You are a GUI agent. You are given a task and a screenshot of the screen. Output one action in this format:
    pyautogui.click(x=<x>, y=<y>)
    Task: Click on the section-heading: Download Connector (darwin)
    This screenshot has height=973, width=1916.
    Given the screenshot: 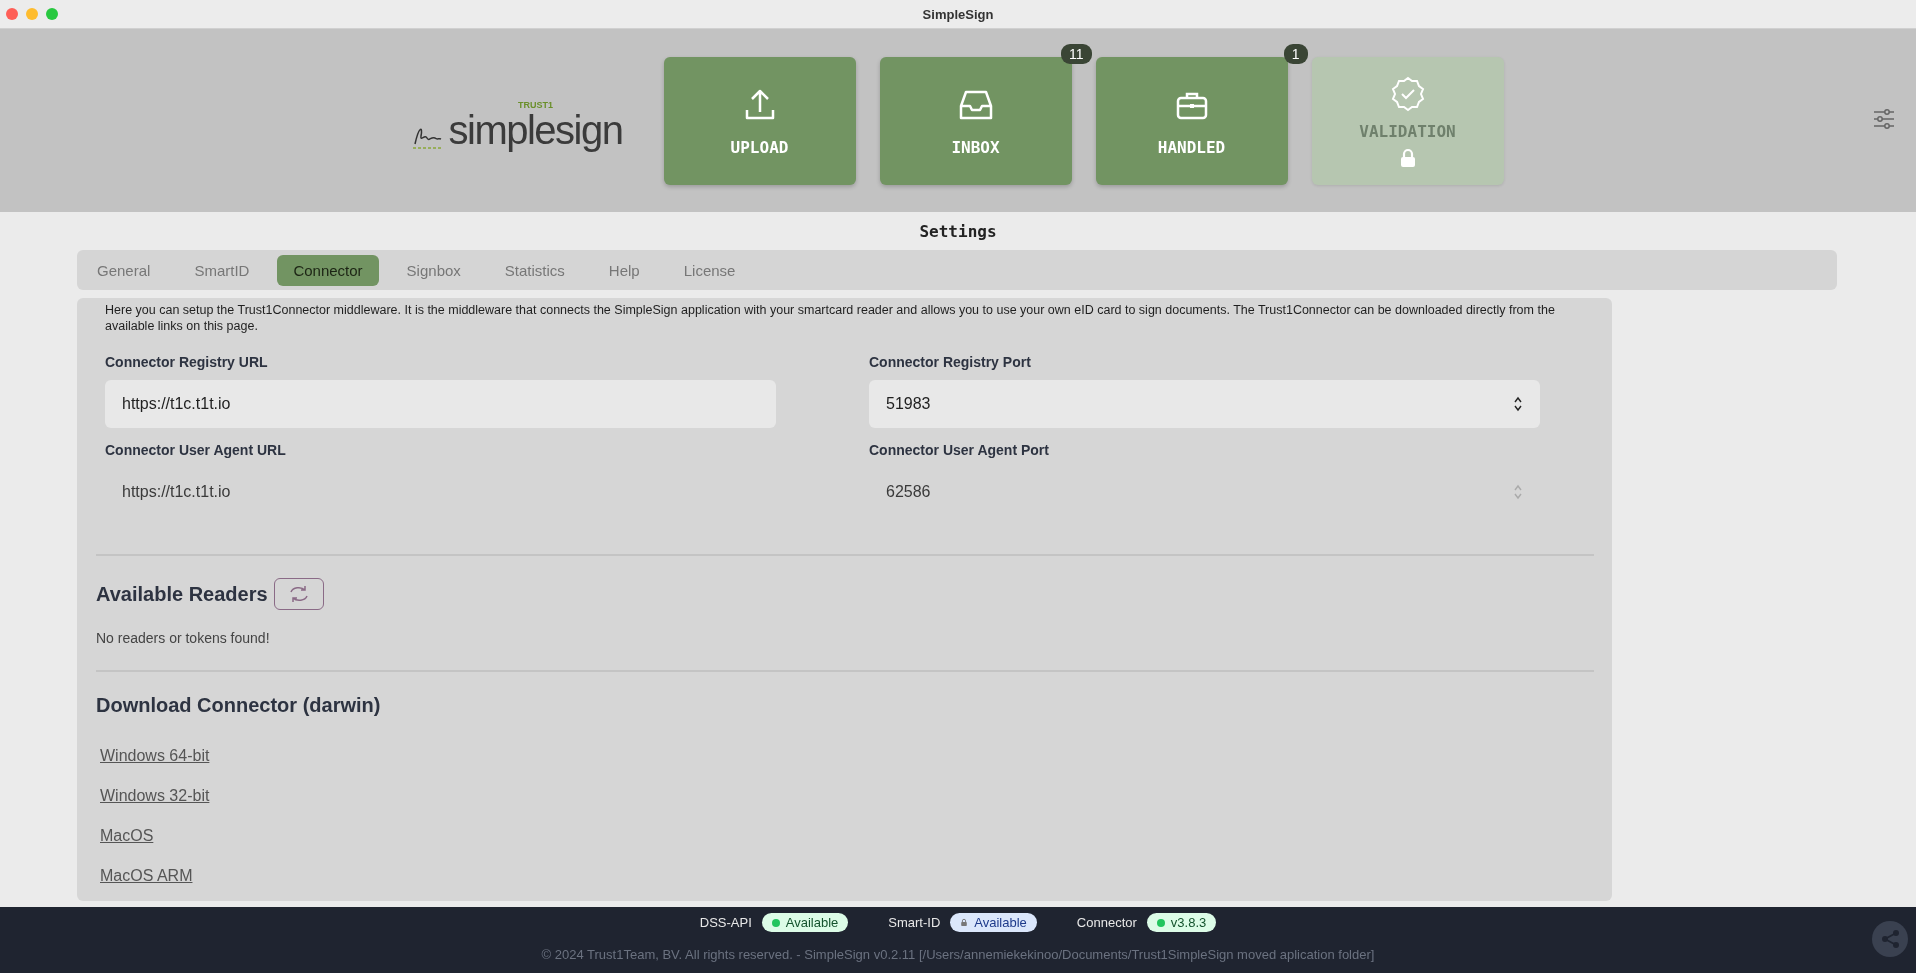 What is the action you would take?
    pyautogui.click(x=239, y=705)
    